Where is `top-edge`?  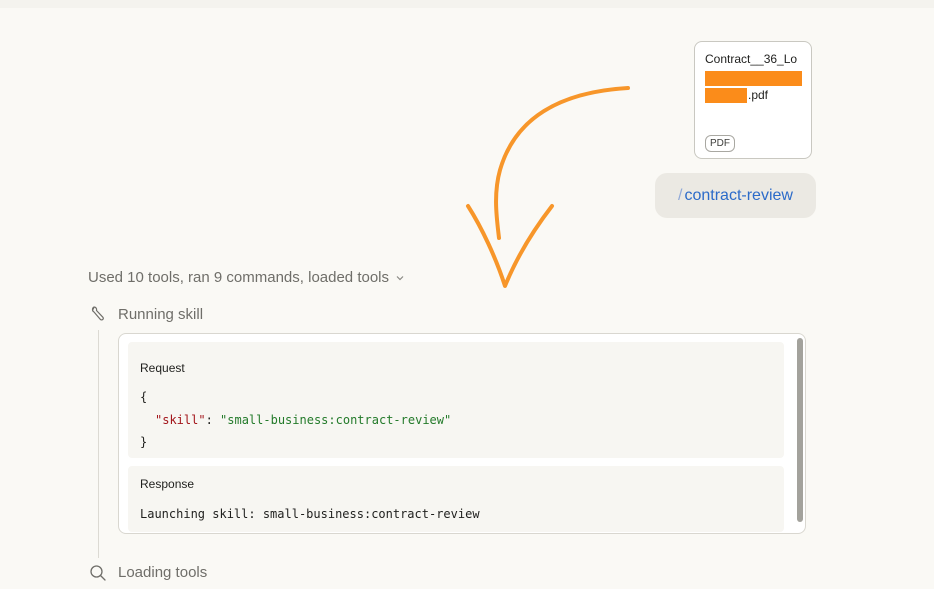 top-edge is located at coordinates (467, 4).